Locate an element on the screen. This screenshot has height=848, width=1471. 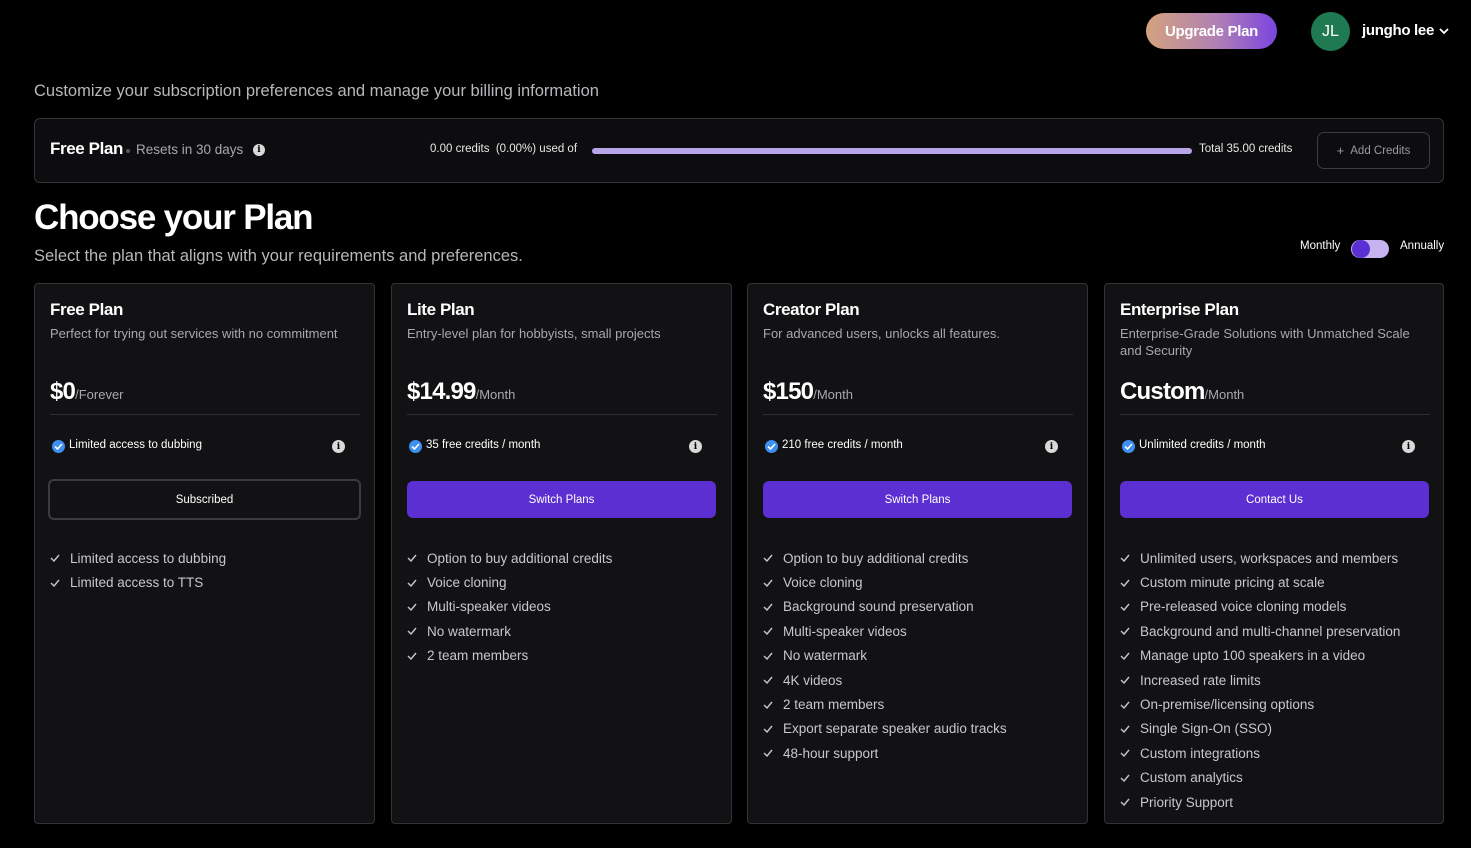
feature-label: Custom analytics is located at coordinates (1191, 778).